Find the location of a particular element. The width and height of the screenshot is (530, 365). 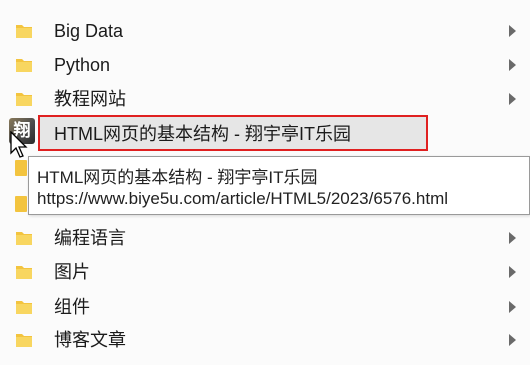

menu-item-label: 编程语言 is located at coordinates (90, 238).